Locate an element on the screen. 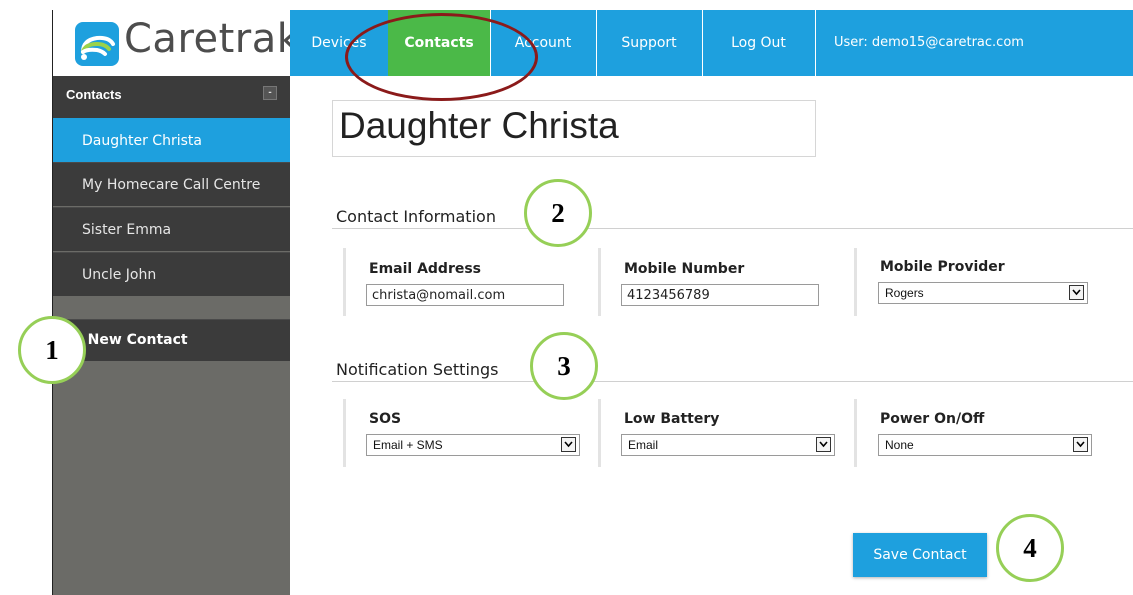 The width and height of the screenshot is (1133, 595). battery-select: Email is located at coordinates (728, 445).